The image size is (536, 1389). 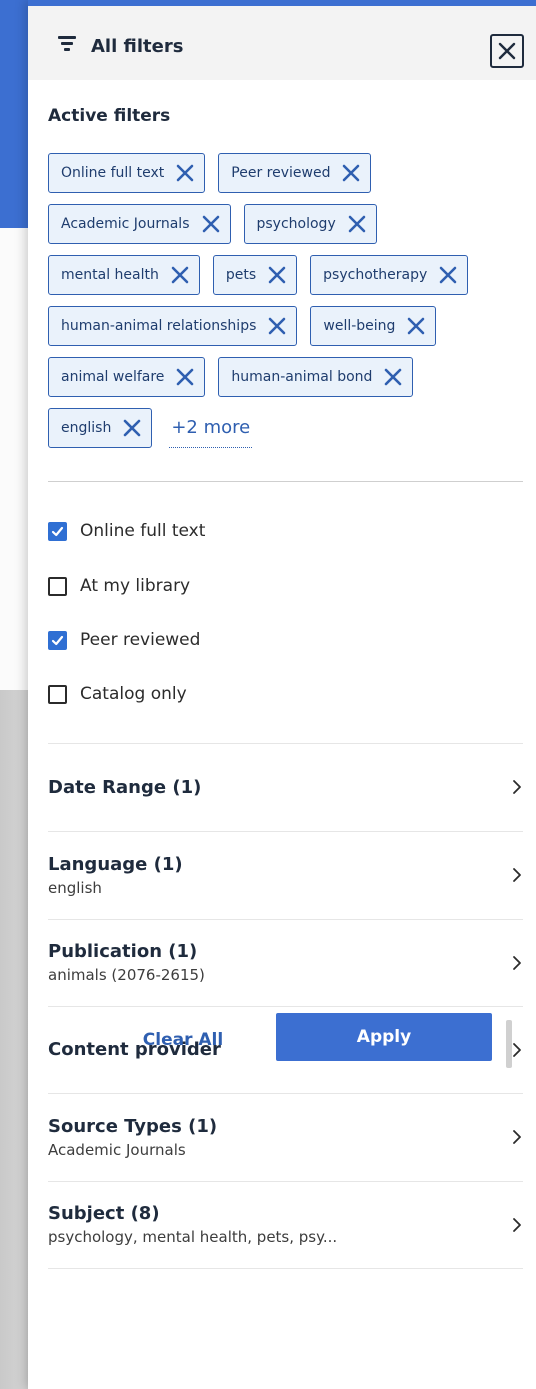 What do you see at coordinates (123, 951) in the screenshot?
I see `section-title: Publication (1)` at bounding box center [123, 951].